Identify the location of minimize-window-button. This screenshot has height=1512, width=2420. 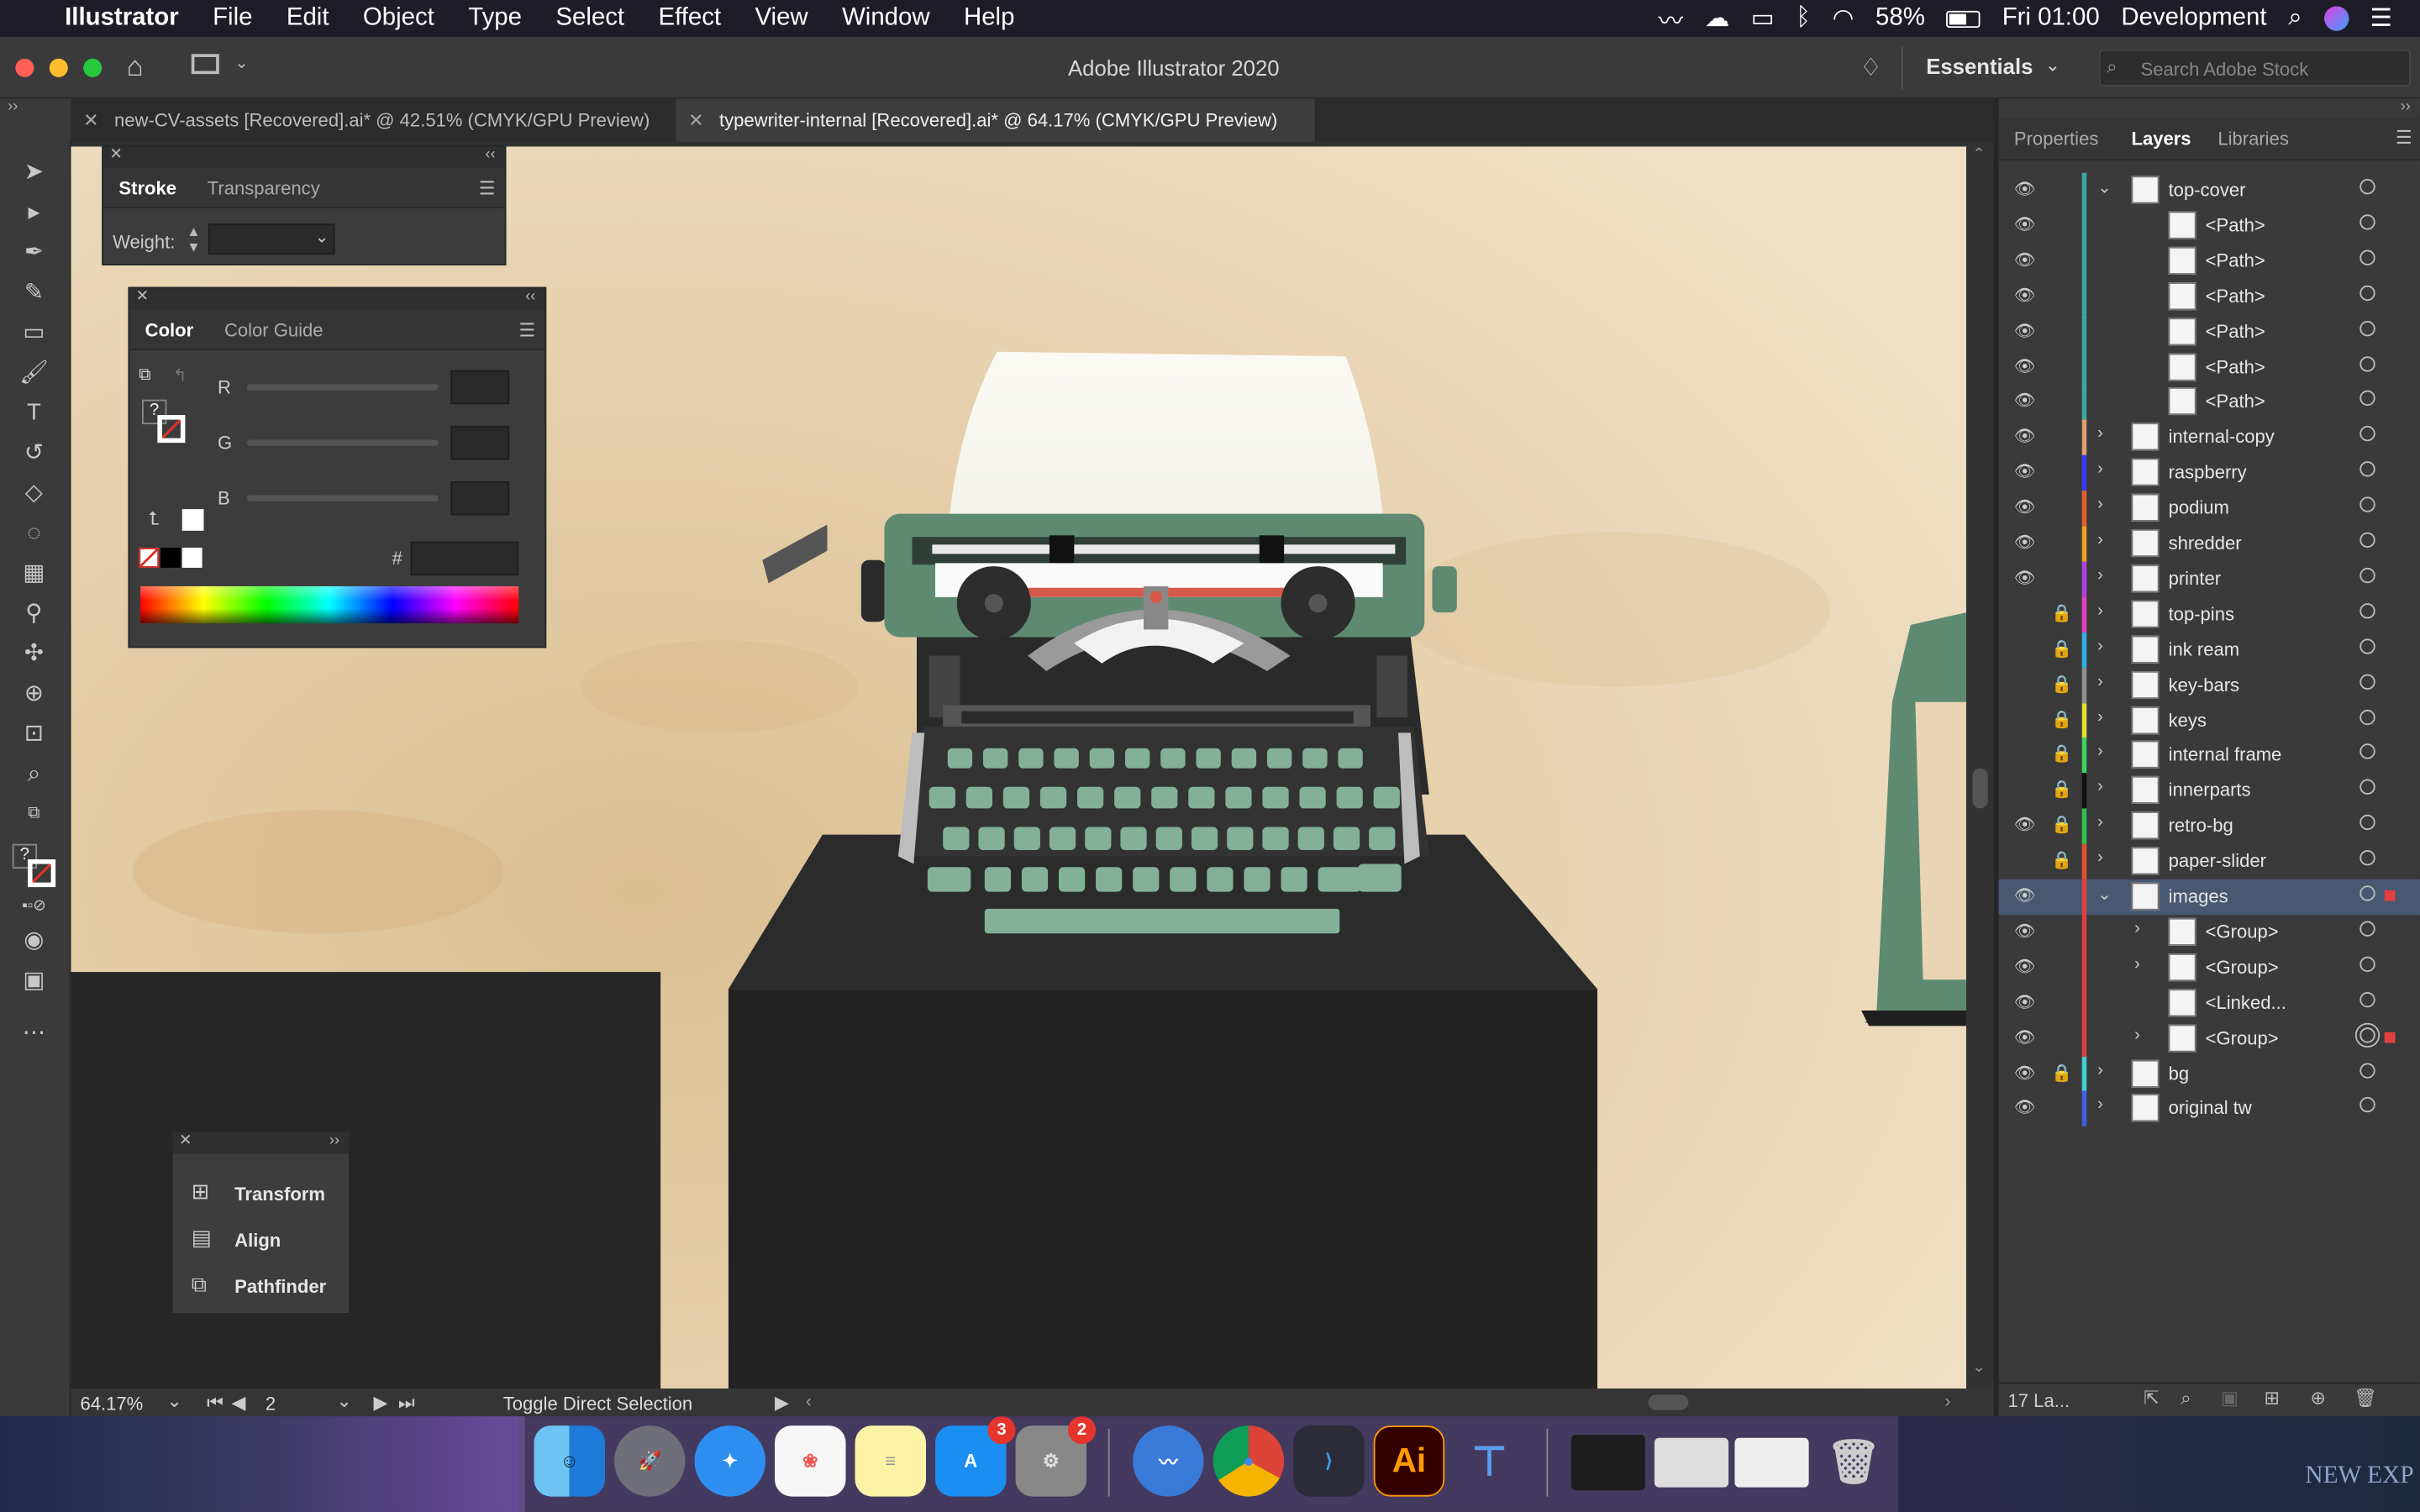
(58, 67).